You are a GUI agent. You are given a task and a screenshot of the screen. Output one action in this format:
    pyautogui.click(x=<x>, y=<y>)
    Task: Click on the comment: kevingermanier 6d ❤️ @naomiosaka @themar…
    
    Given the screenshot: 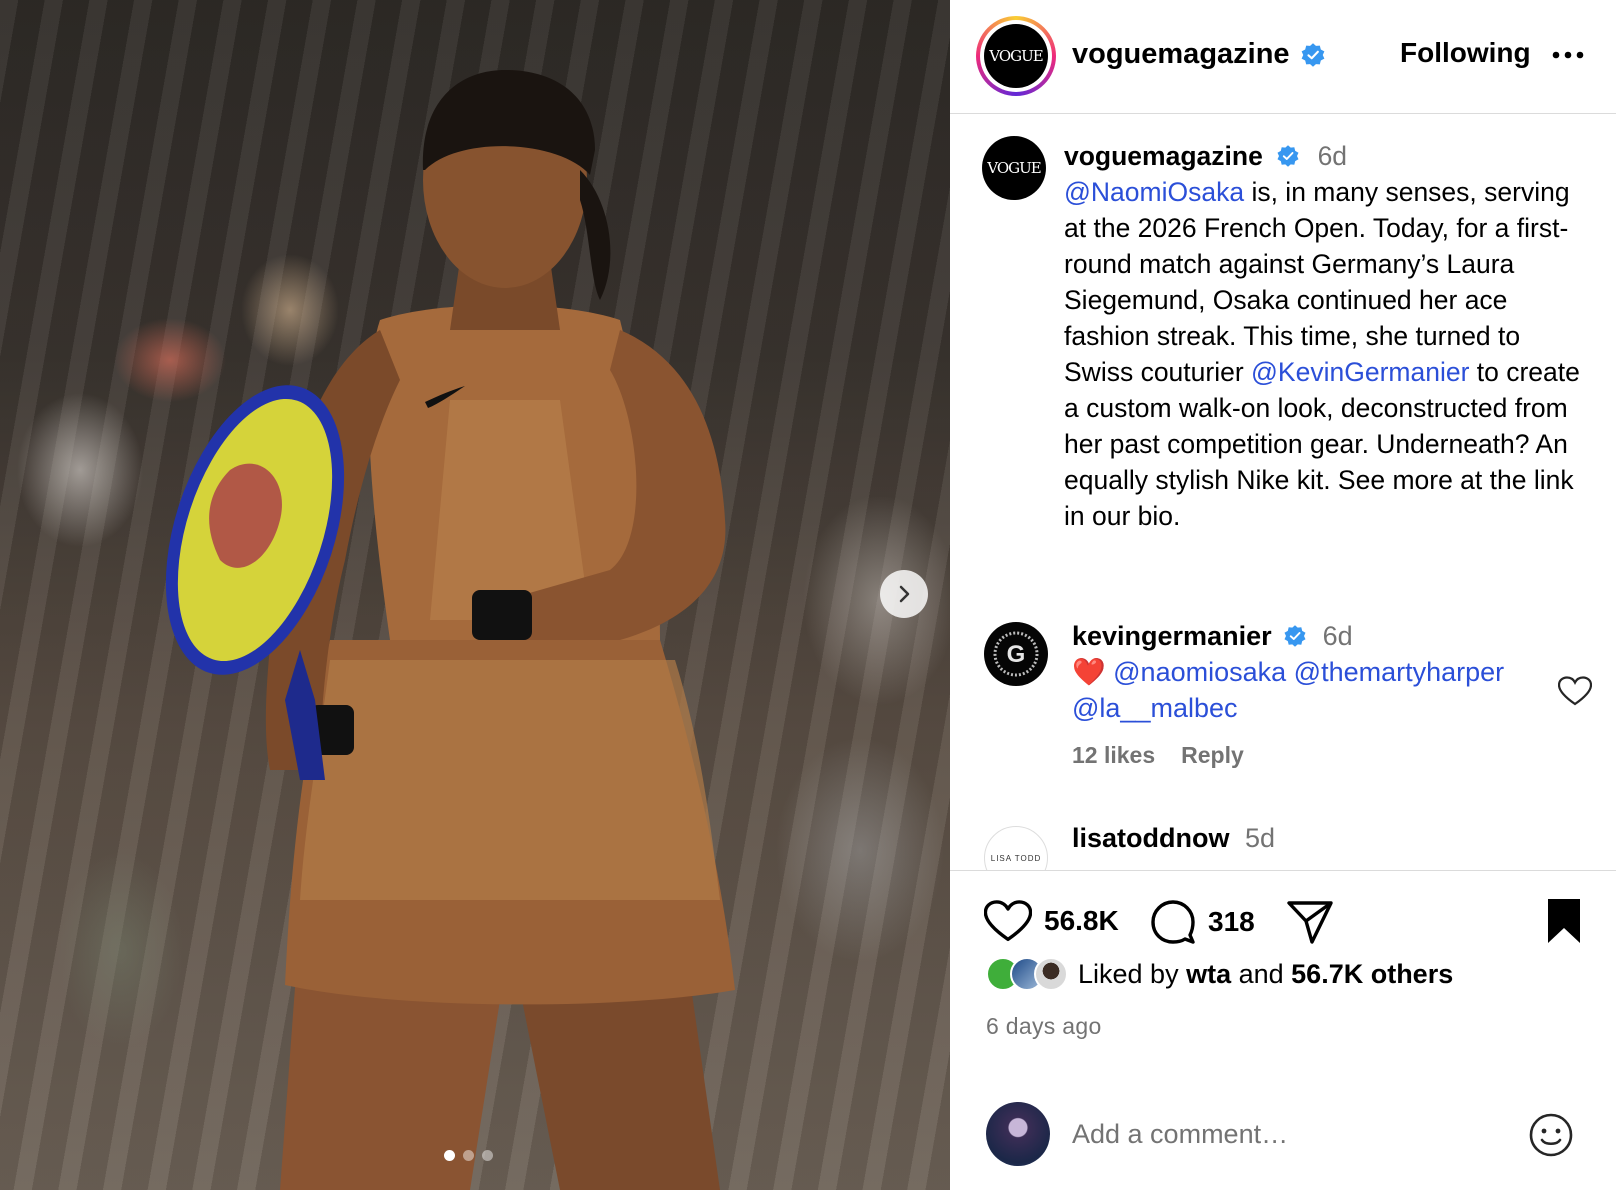 What is the action you would take?
    pyautogui.click(x=1302, y=672)
    